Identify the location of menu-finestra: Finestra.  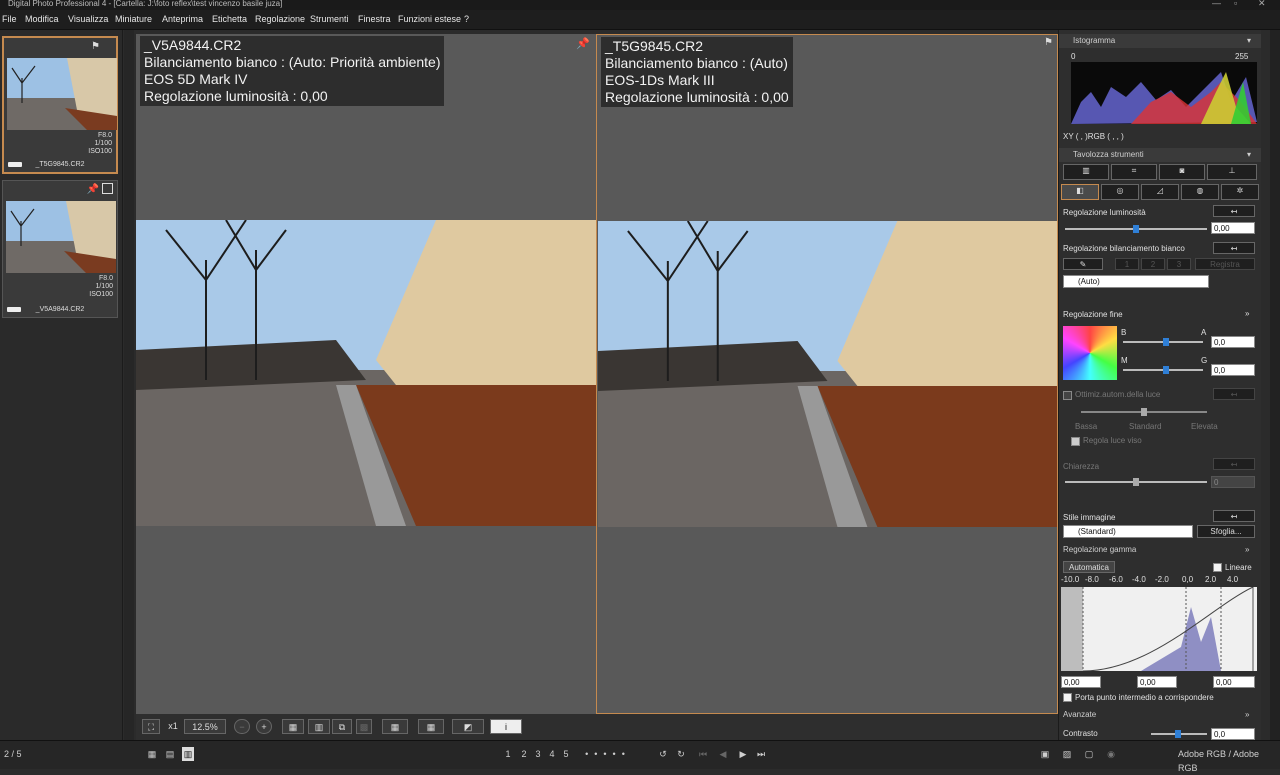
(374, 19).